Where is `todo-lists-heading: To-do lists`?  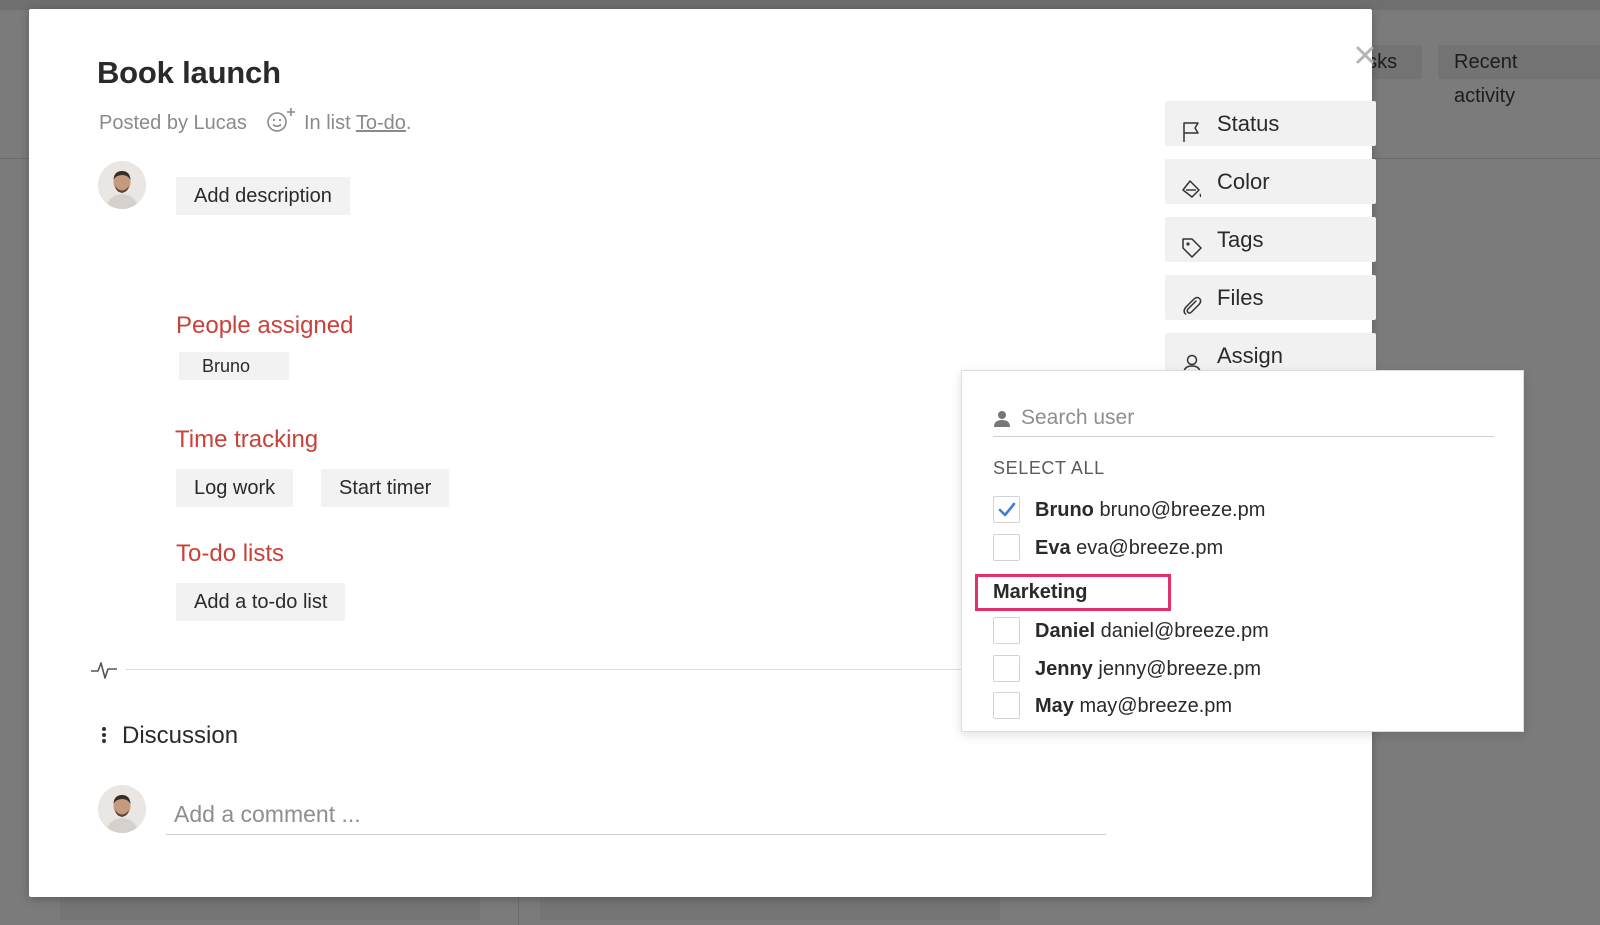 todo-lists-heading: To-do lists is located at coordinates (230, 553).